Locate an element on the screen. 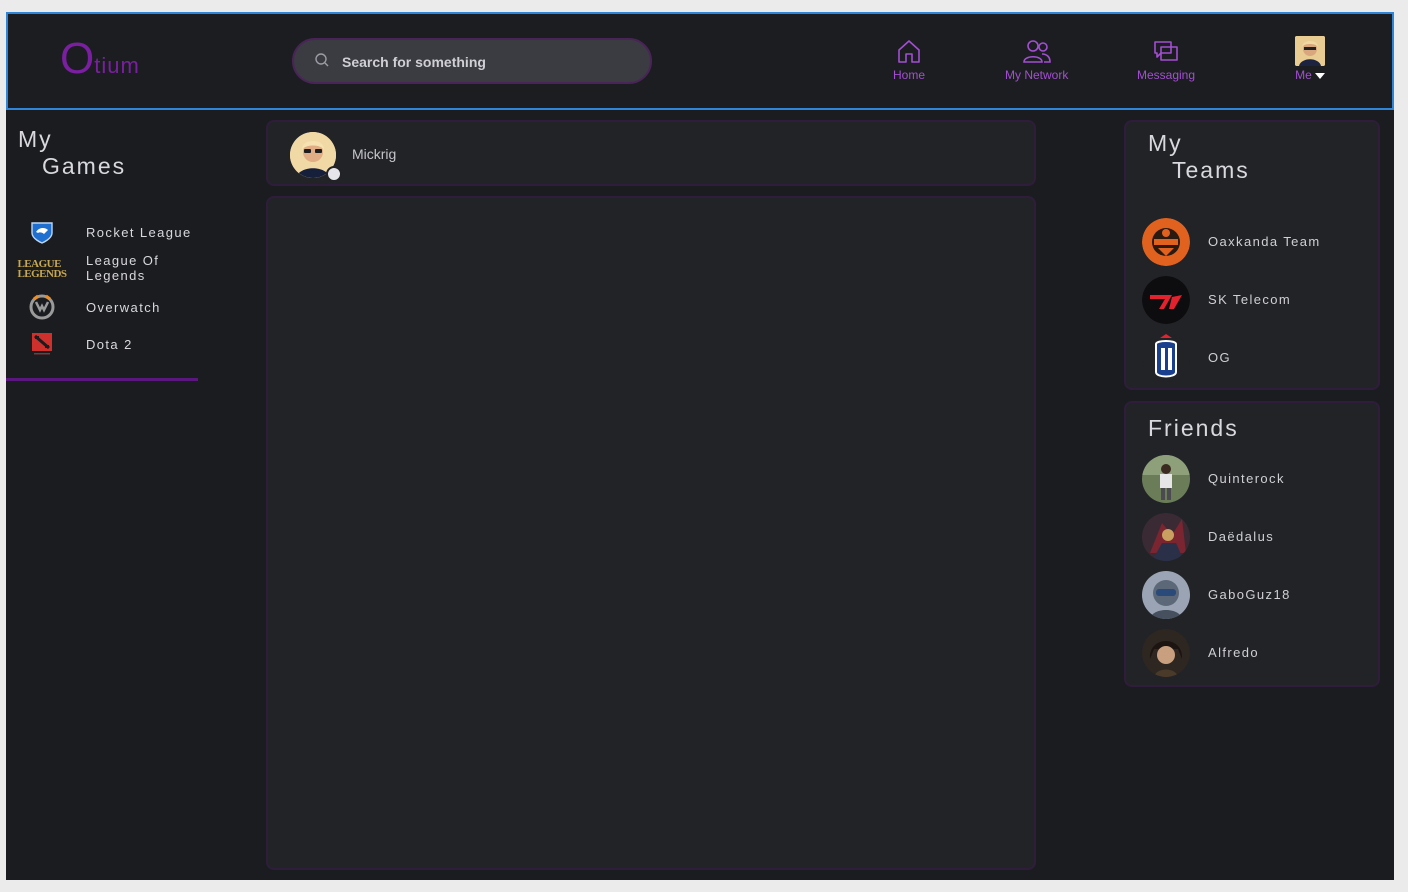 The width and height of the screenshot is (1408, 892). network-icon is located at coordinates (1036, 51).